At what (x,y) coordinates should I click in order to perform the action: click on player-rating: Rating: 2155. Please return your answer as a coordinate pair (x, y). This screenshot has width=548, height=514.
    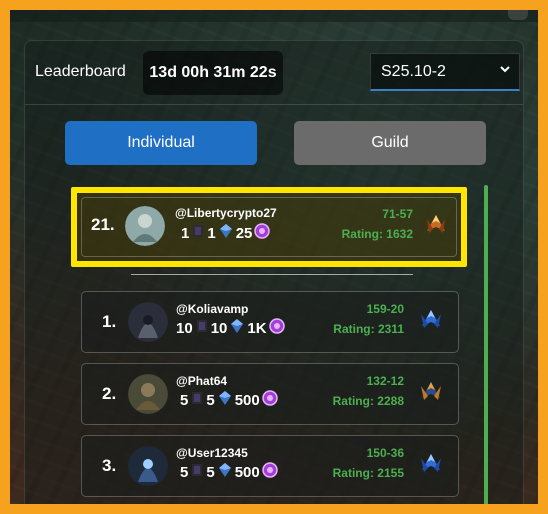
    Looking at the image, I should click on (368, 473).